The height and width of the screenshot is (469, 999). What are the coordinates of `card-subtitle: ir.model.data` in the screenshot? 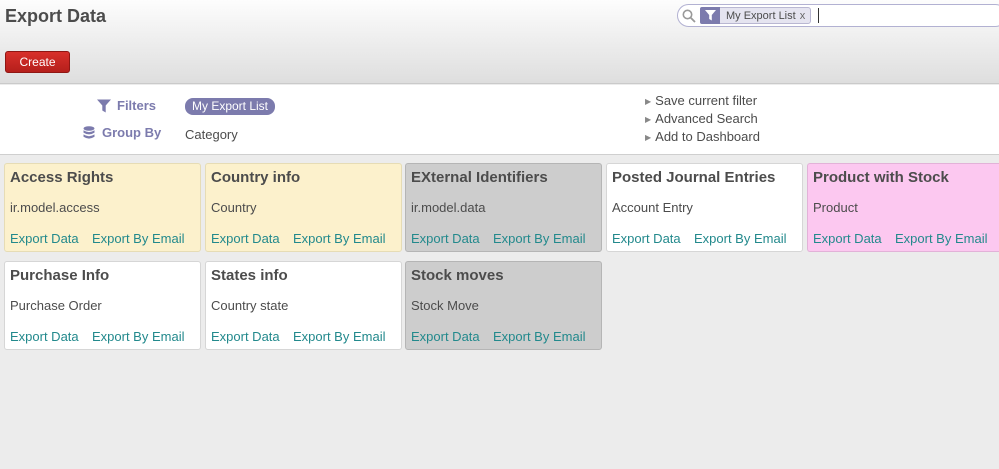 It's located at (448, 207).